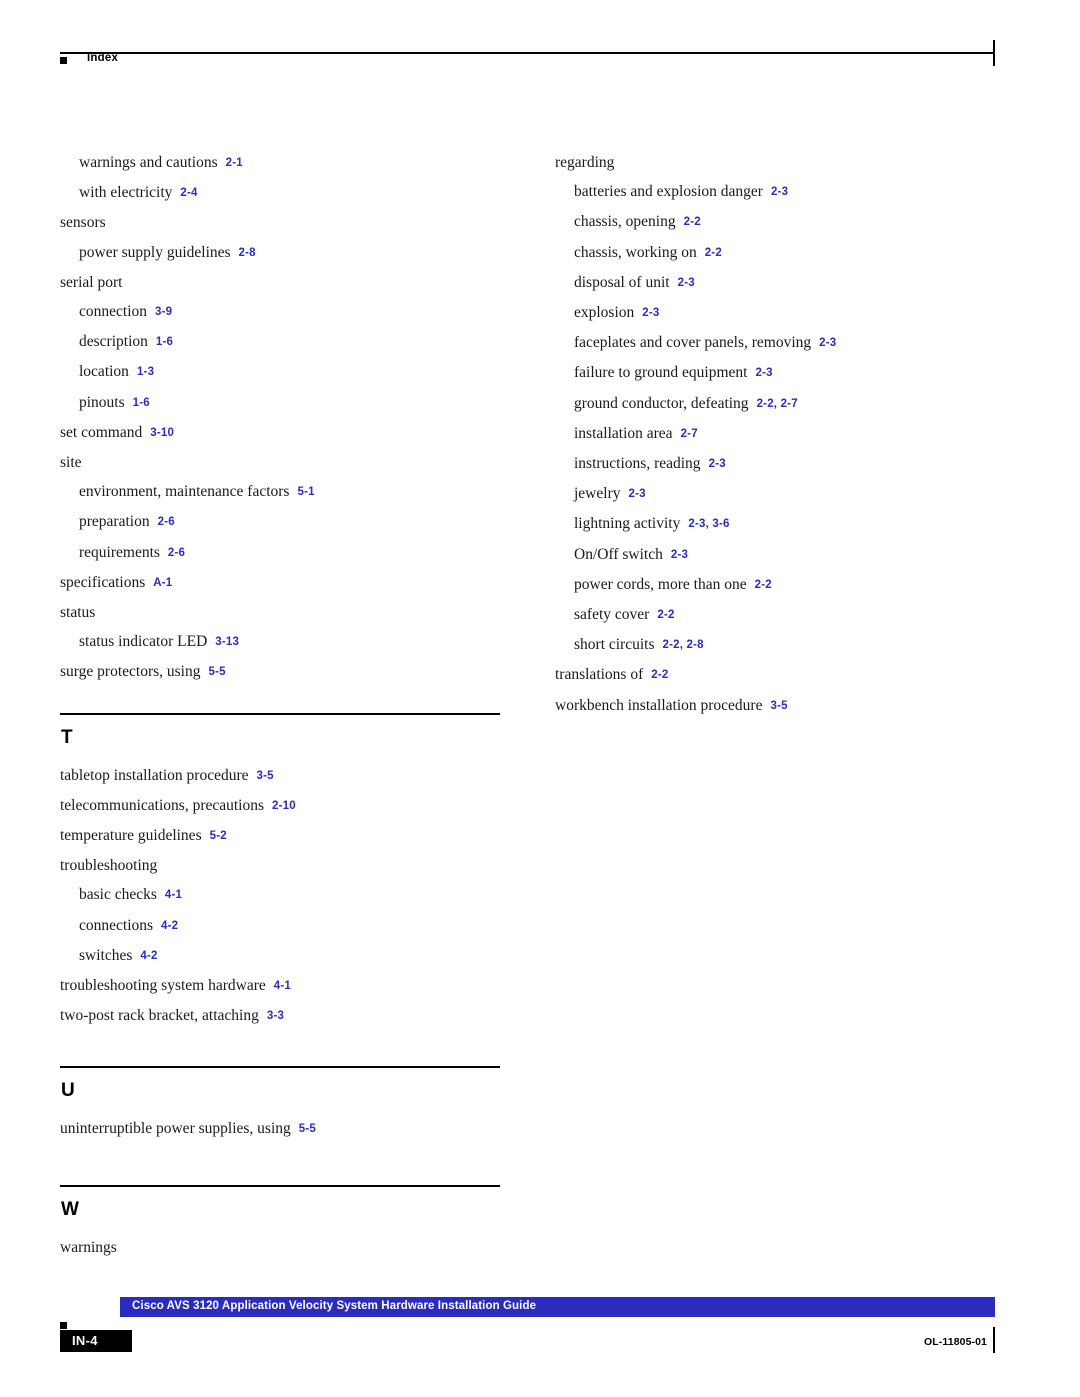  Describe the element at coordinates (163, 312) in the screenshot. I see `index-entry-page-ref: 3-9` at that location.